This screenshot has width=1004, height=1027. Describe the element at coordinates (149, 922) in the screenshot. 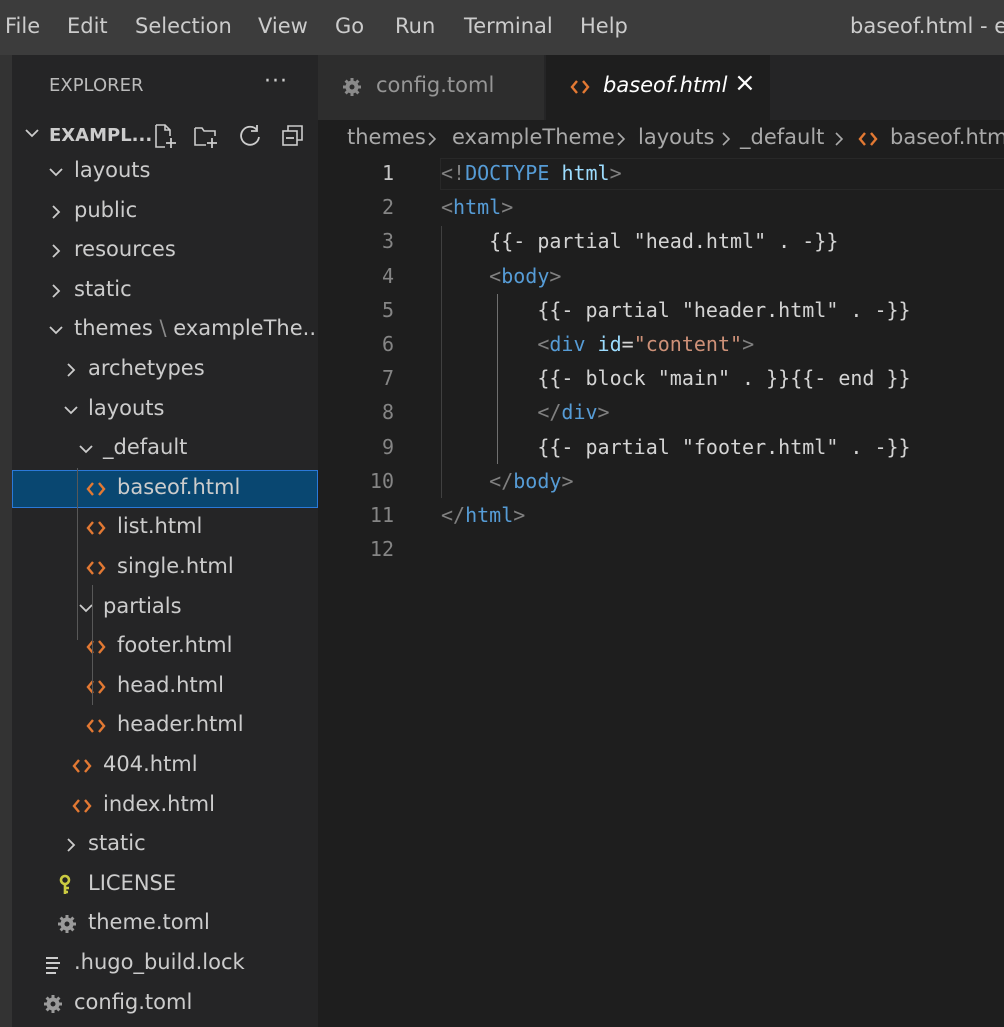

I see `tree-item-label: theme.toml` at that location.